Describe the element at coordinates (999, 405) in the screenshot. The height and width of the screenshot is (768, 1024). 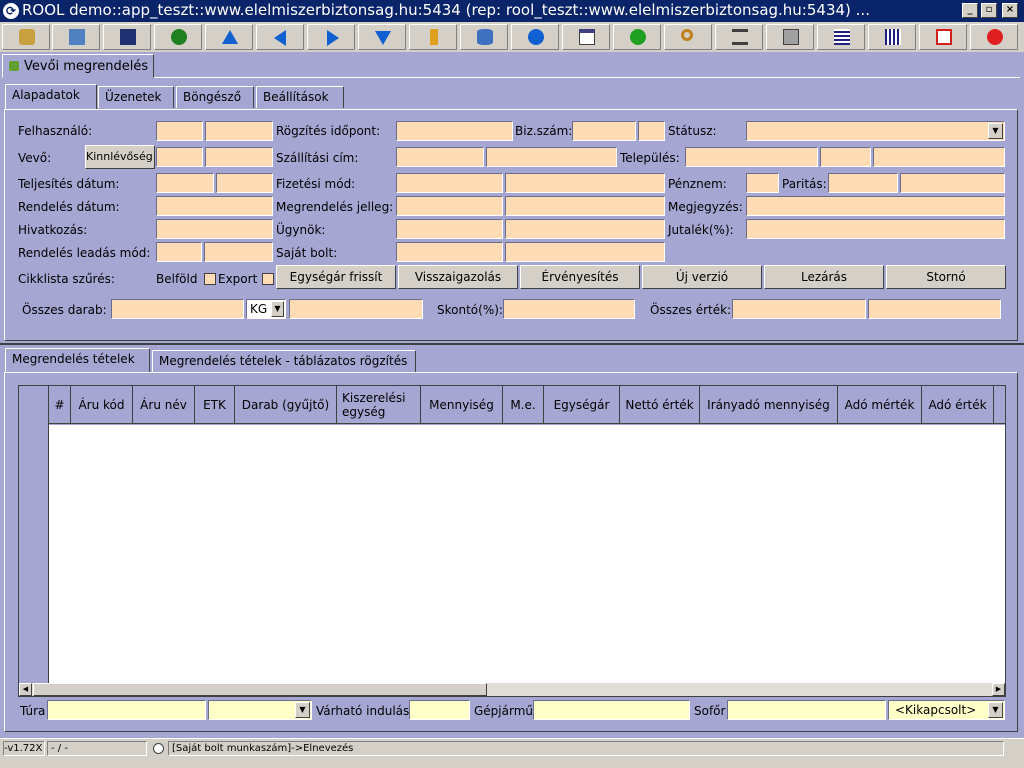
I see `col-header-overflow` at that location.